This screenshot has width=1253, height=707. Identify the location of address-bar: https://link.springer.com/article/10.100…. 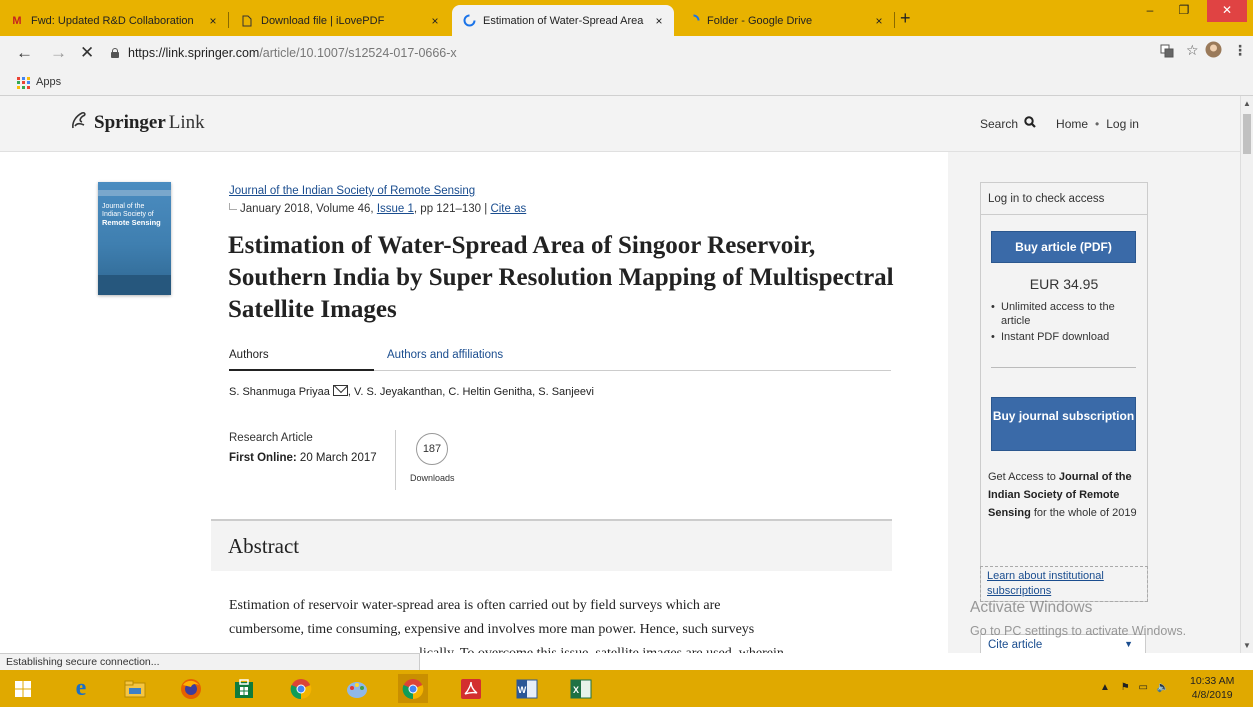
(625, 53).